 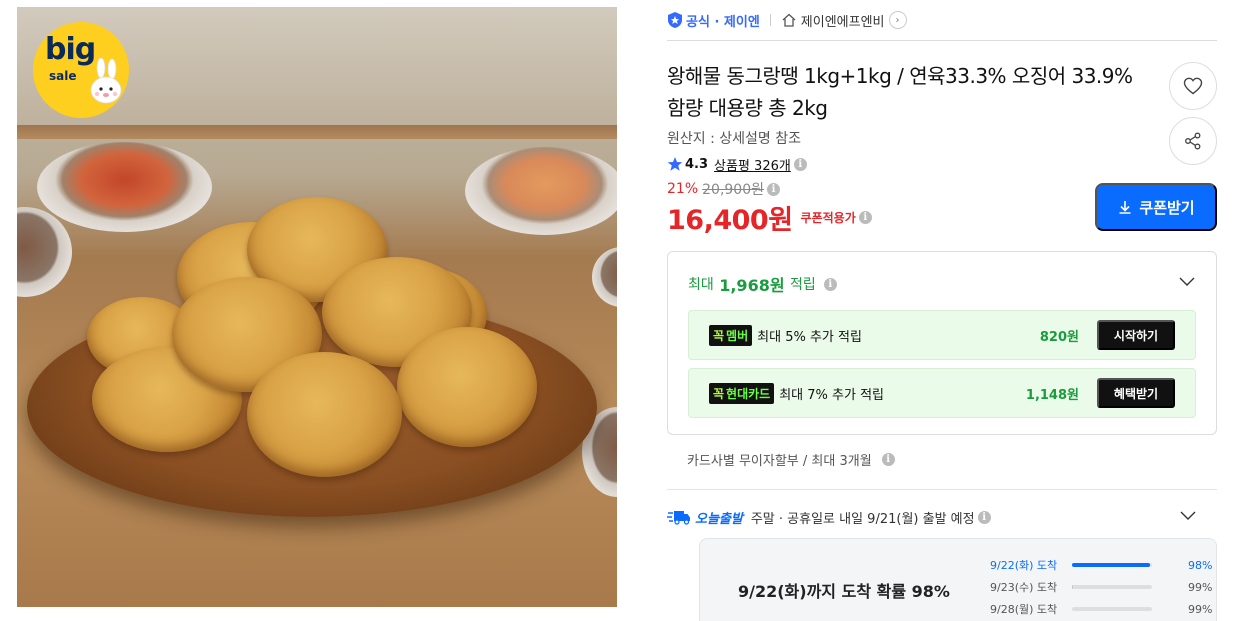 I want to click on shield-icon, so click(x=675, y=20).